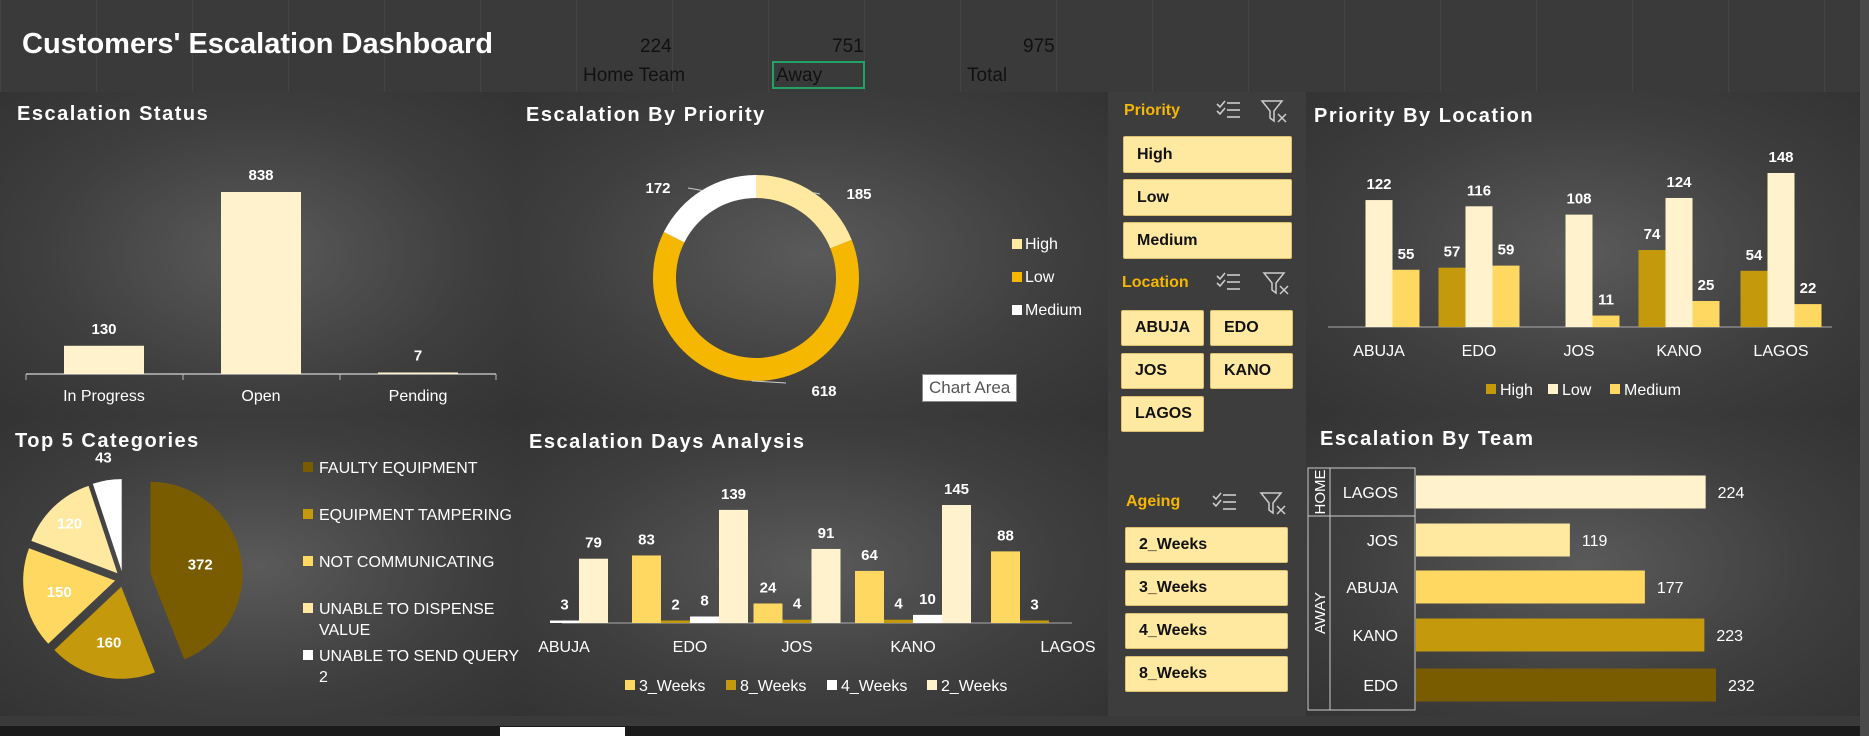 The width and height of the screenshot is (1869, 736). I want to click on team-category-label: JOS, so click(1382, 541).